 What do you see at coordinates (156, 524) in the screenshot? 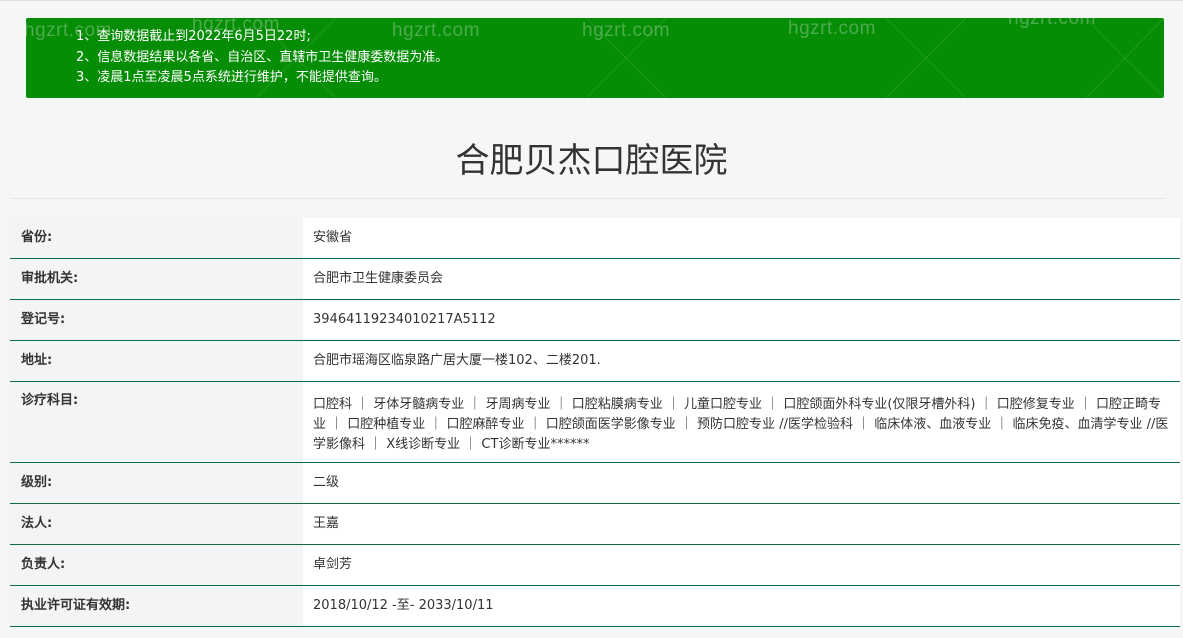
I see `field-label: 法人:` at bounding box center [156, 524].